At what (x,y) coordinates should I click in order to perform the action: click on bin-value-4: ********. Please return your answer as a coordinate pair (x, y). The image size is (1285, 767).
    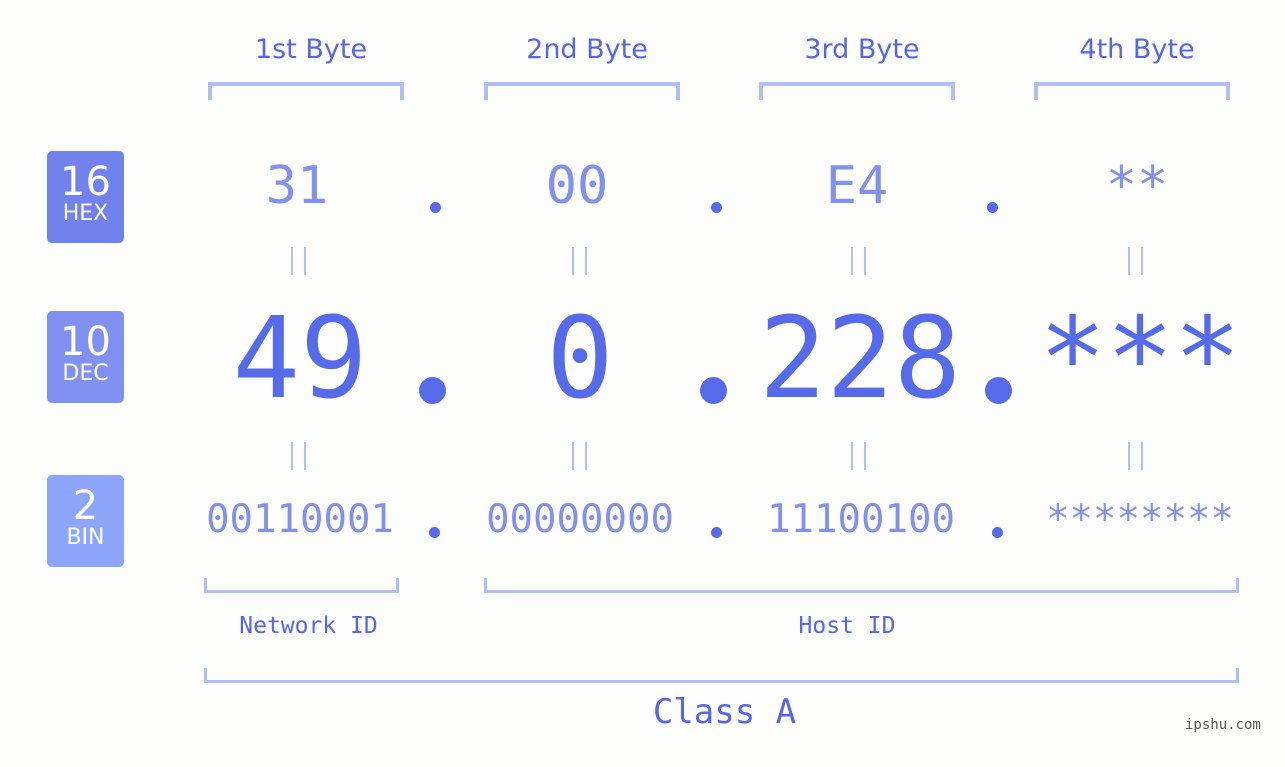
    Looking at the image, I should click on (1140, 519).